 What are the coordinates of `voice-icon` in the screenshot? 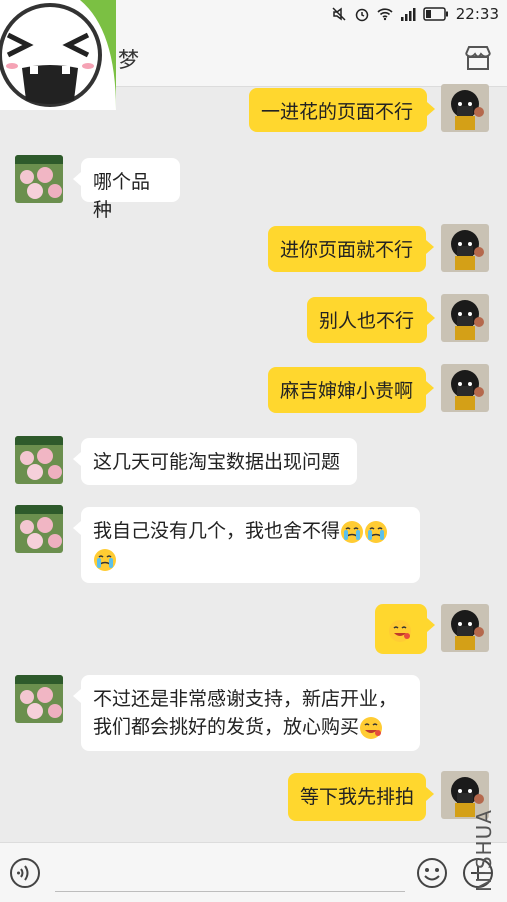 It's located at (25, 873).